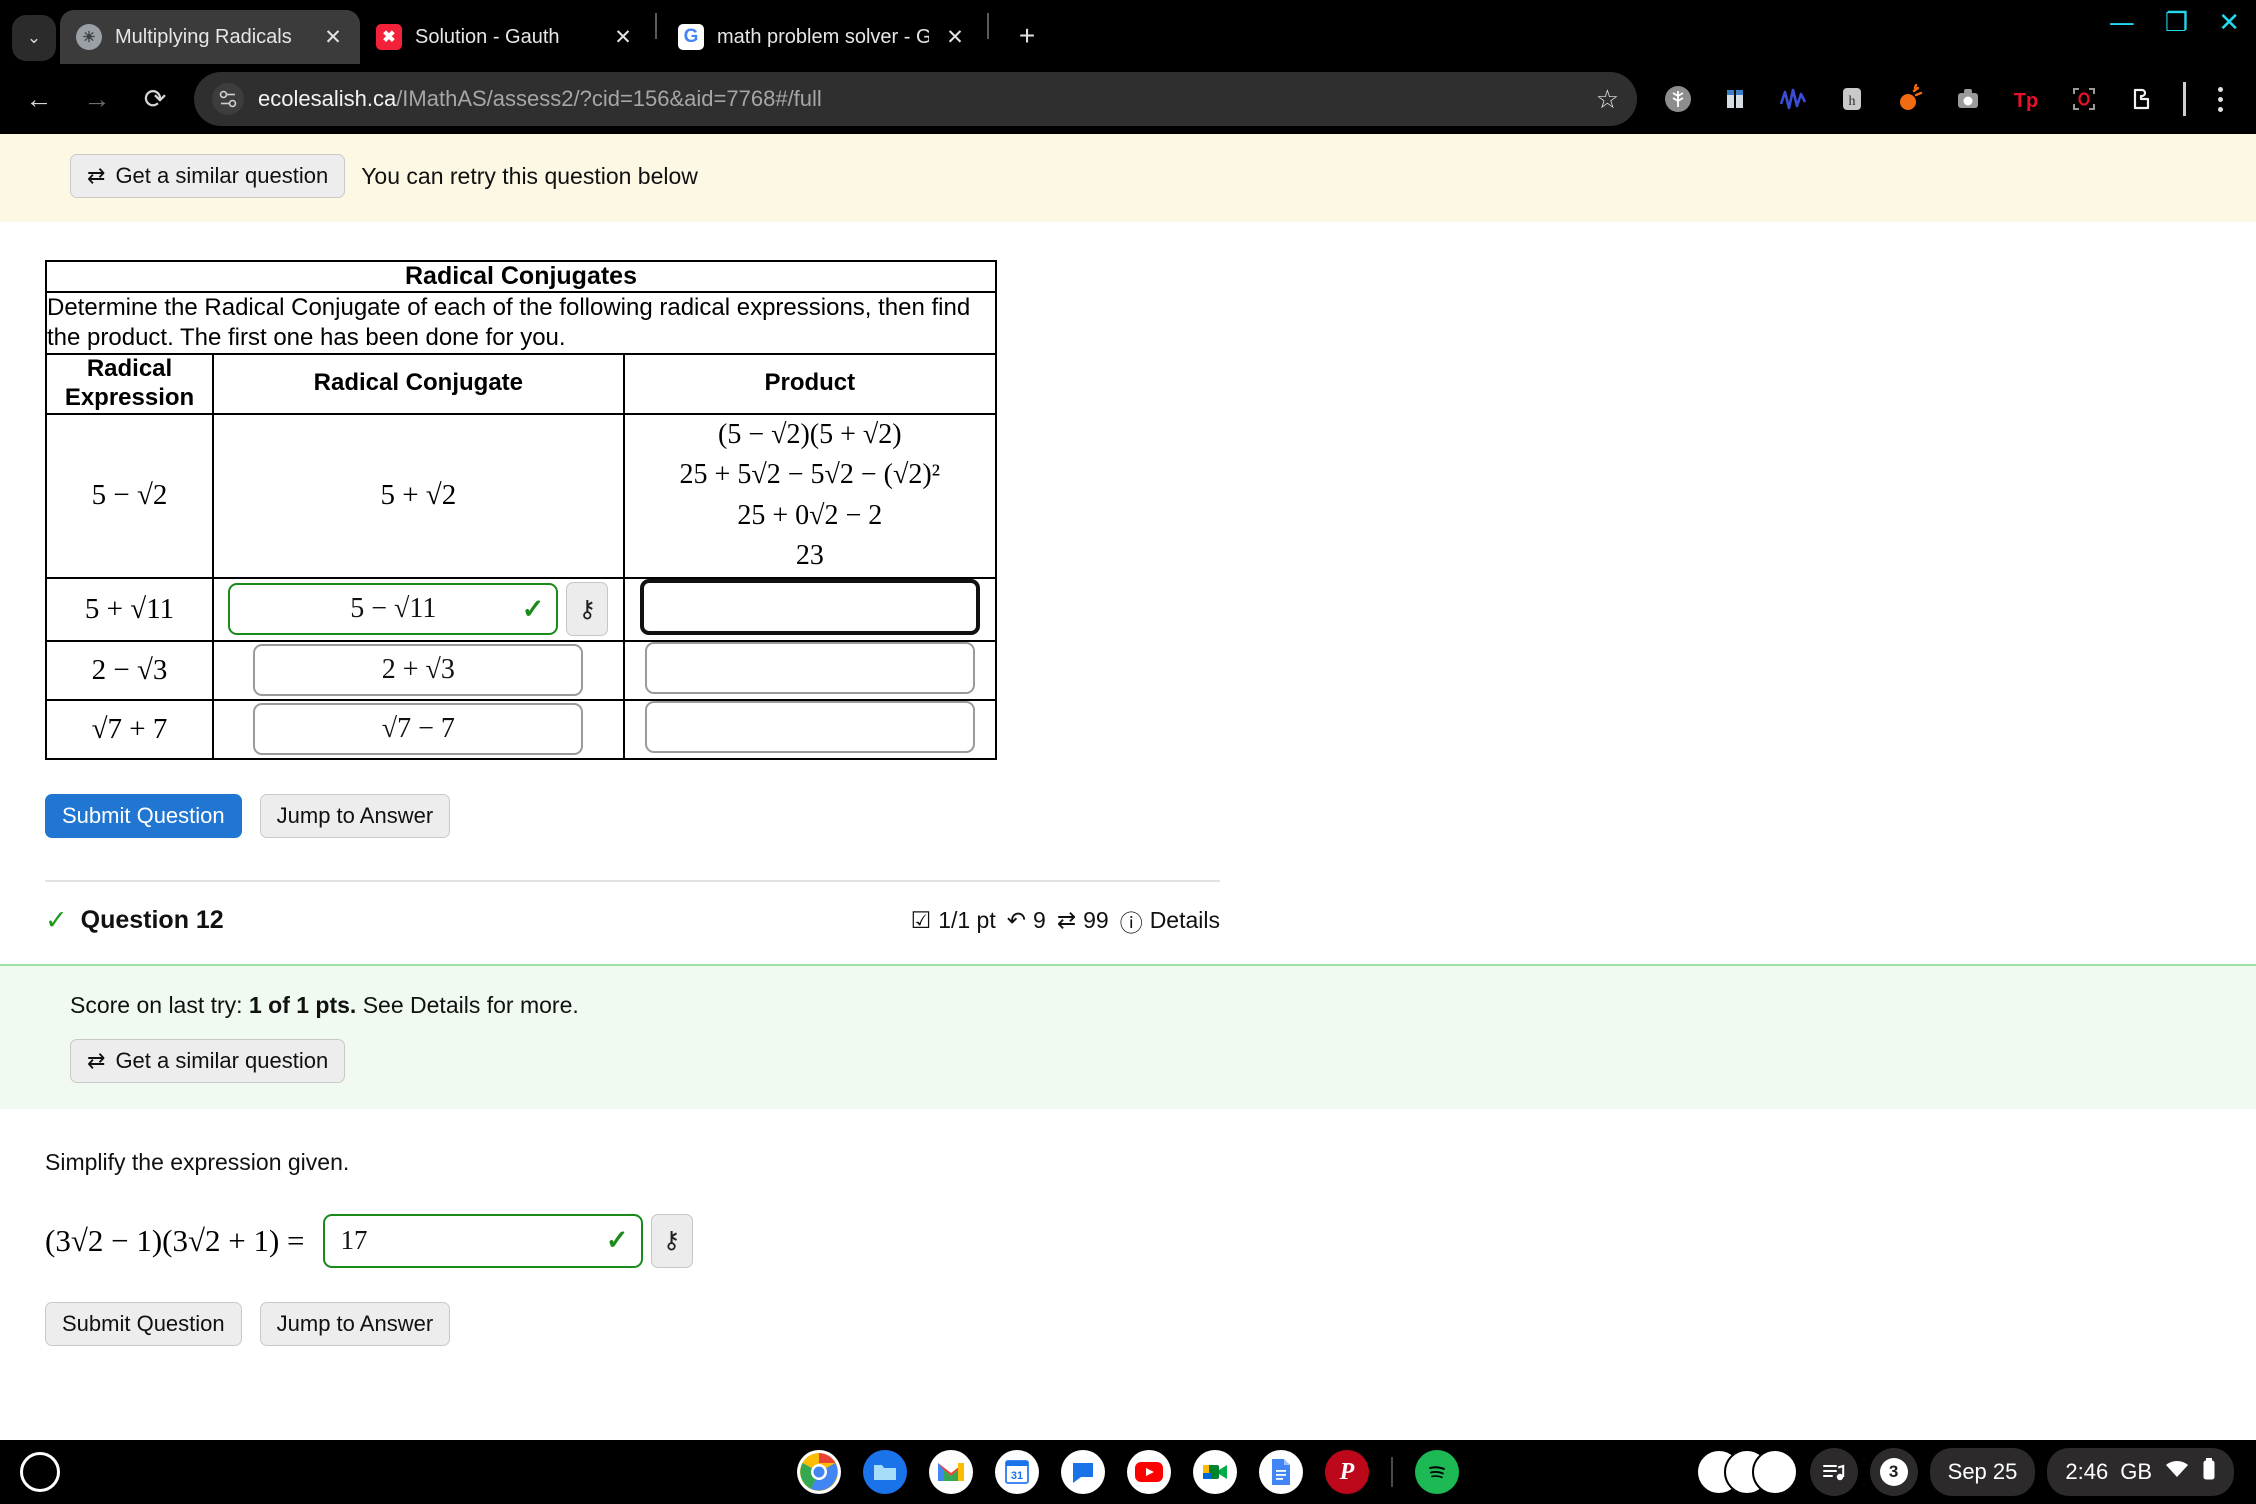 Image resolution: width=2256 pixels, height=1504 pixels. I want to click on conjugate-input-row3: 2 + √3, so click(418, 670).